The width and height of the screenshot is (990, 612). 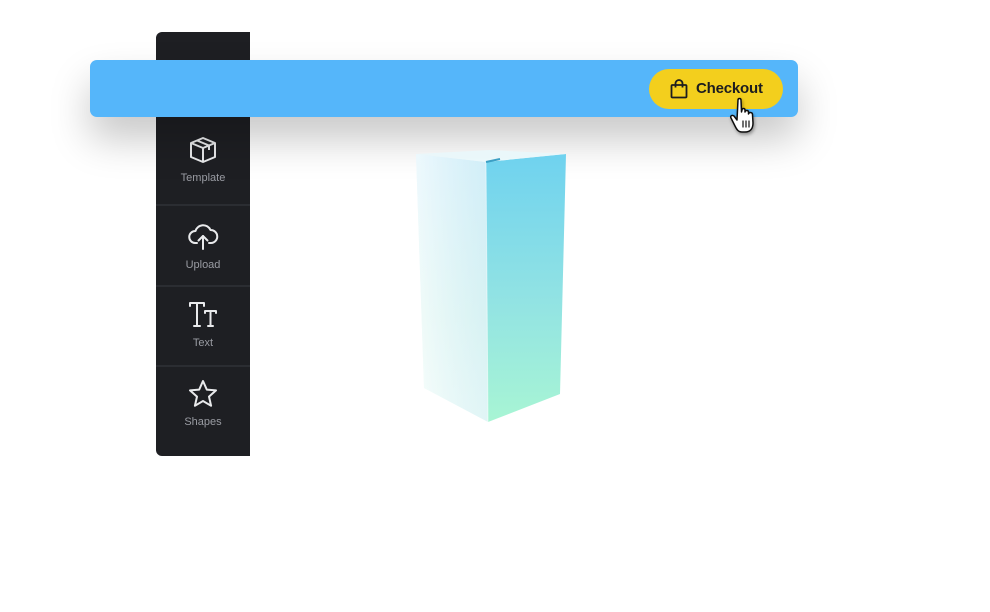 What do you see at coordinates (742, 115) in the screenshot?
I see `hand-pointer-icon` at bounding box center [742, 115].